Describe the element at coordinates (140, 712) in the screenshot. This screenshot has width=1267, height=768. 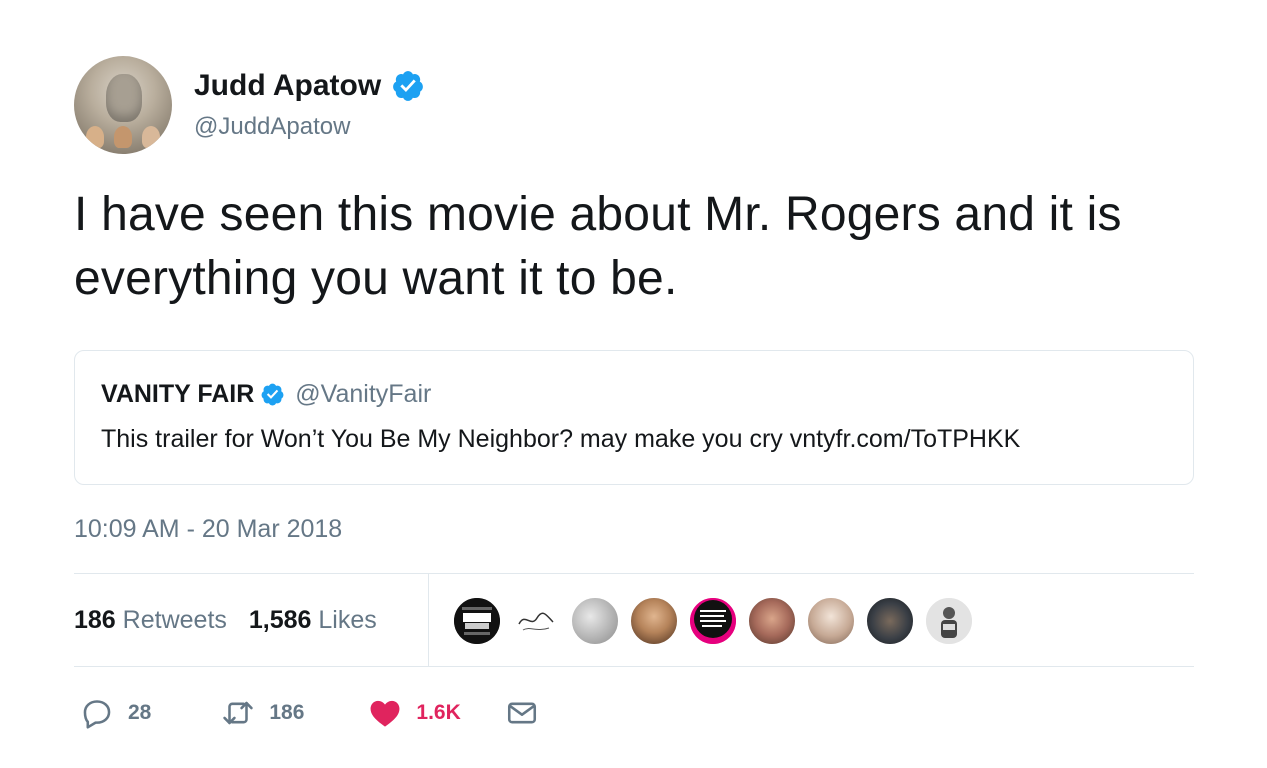
I see `reply-count: 28` at that location.